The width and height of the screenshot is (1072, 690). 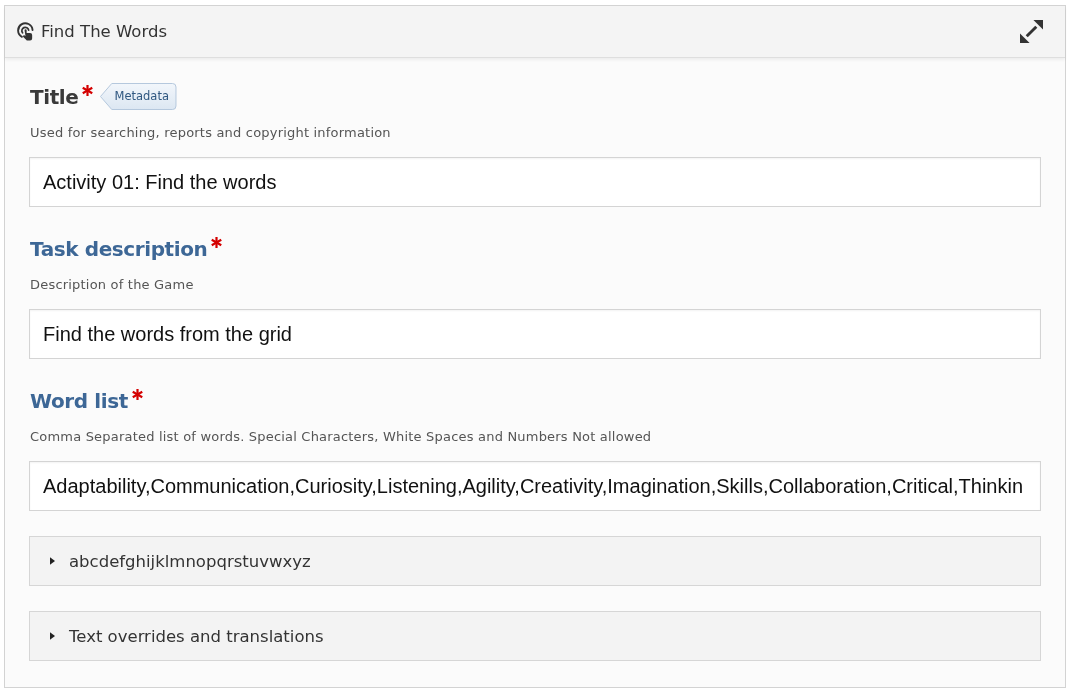 What do you see at coordinates (535, 636) in the screenshot?
I see `collapsible-group: Text overrides and translations` at bounding box center [535, 636].